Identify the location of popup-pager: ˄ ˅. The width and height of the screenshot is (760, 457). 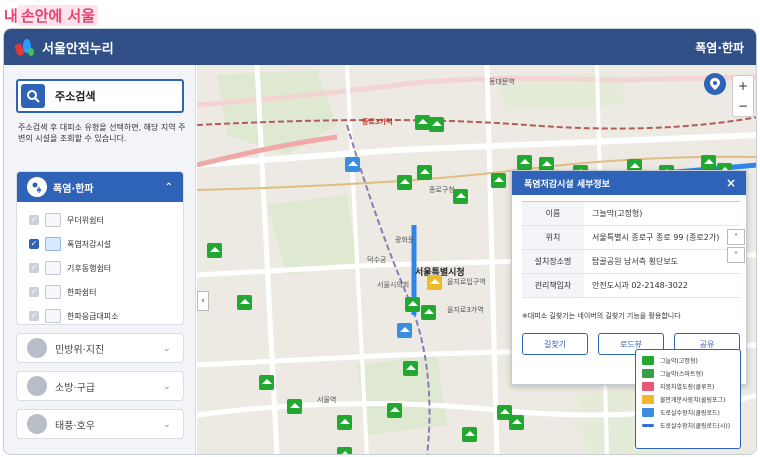
(736, 247).